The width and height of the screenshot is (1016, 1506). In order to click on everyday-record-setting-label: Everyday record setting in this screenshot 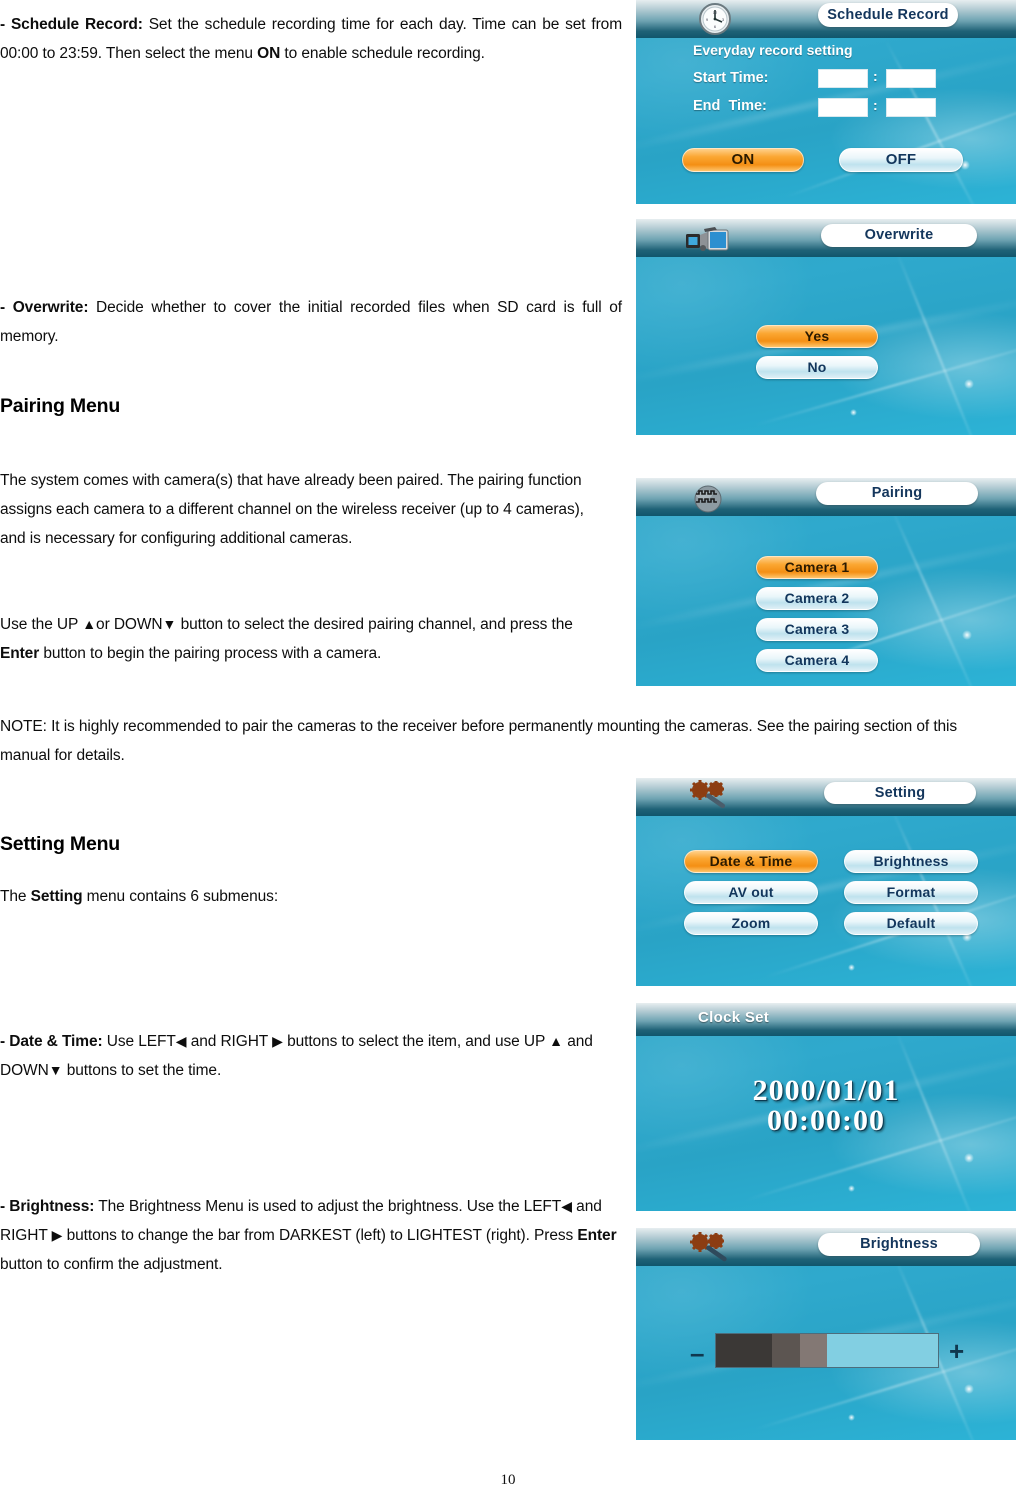, I will do `click(773, 50)`.